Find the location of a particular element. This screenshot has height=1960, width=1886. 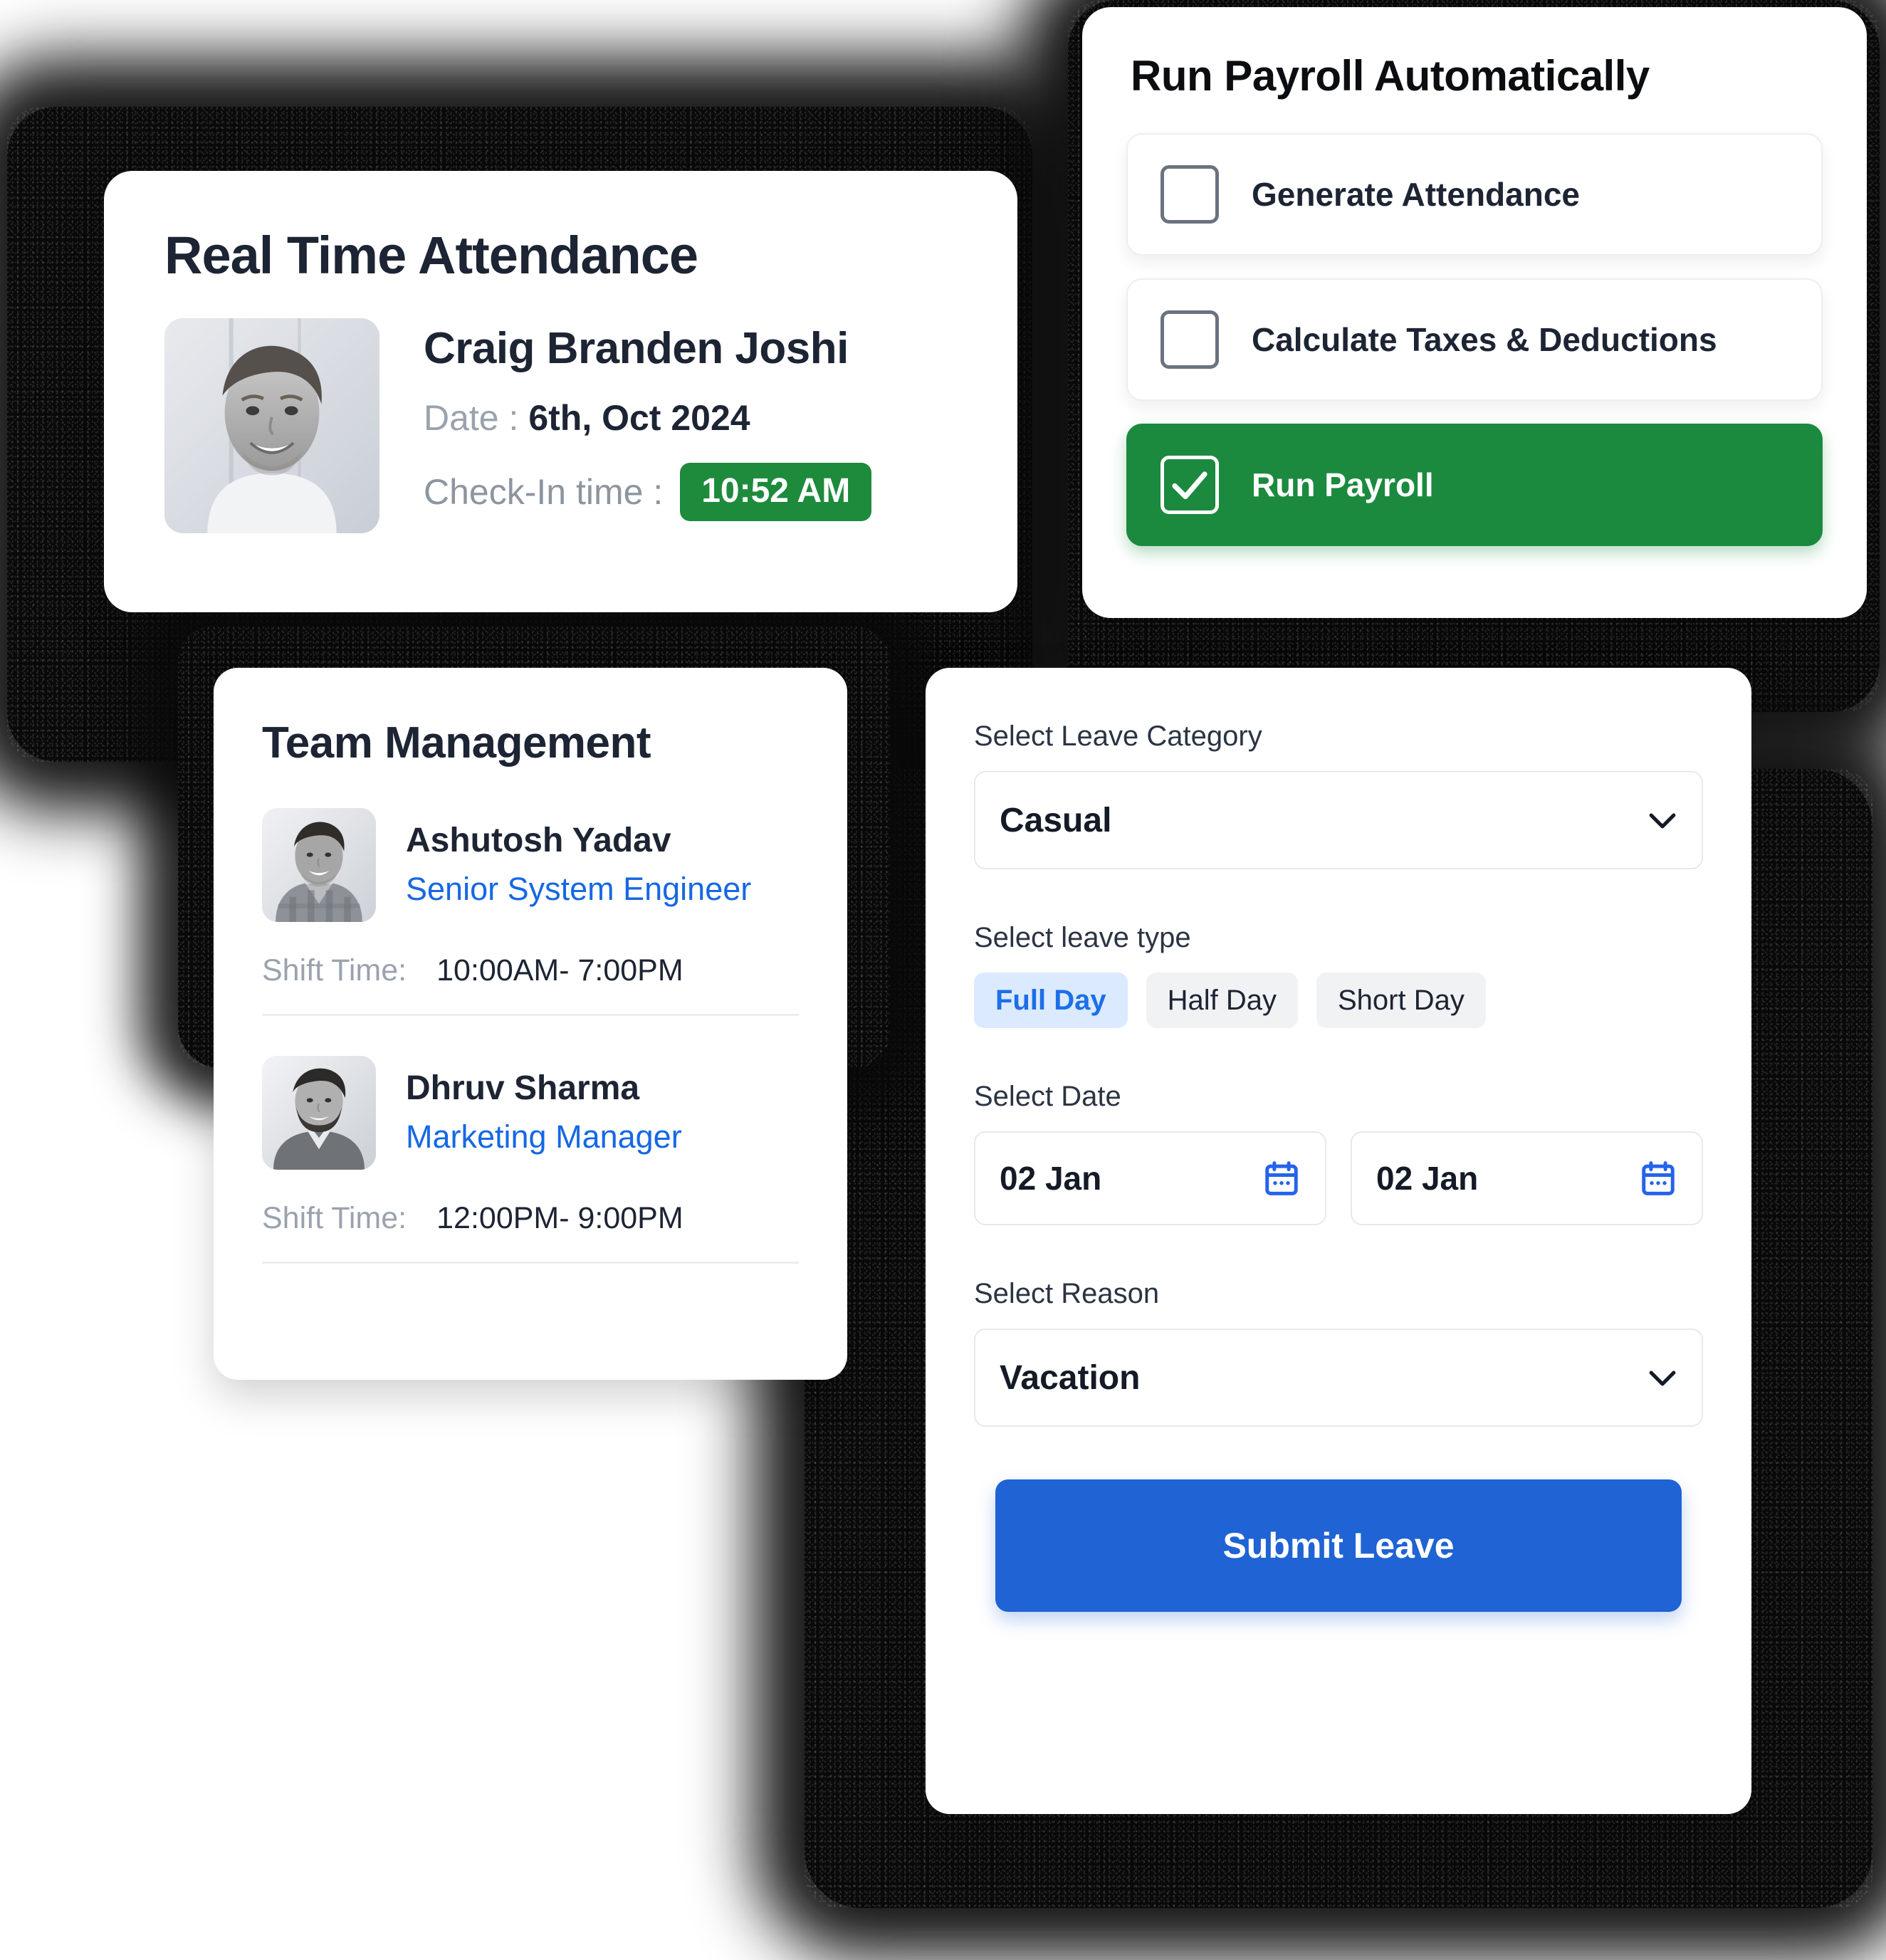

leave-reason-select: Vacation is located at coordinates (1338, 1377).